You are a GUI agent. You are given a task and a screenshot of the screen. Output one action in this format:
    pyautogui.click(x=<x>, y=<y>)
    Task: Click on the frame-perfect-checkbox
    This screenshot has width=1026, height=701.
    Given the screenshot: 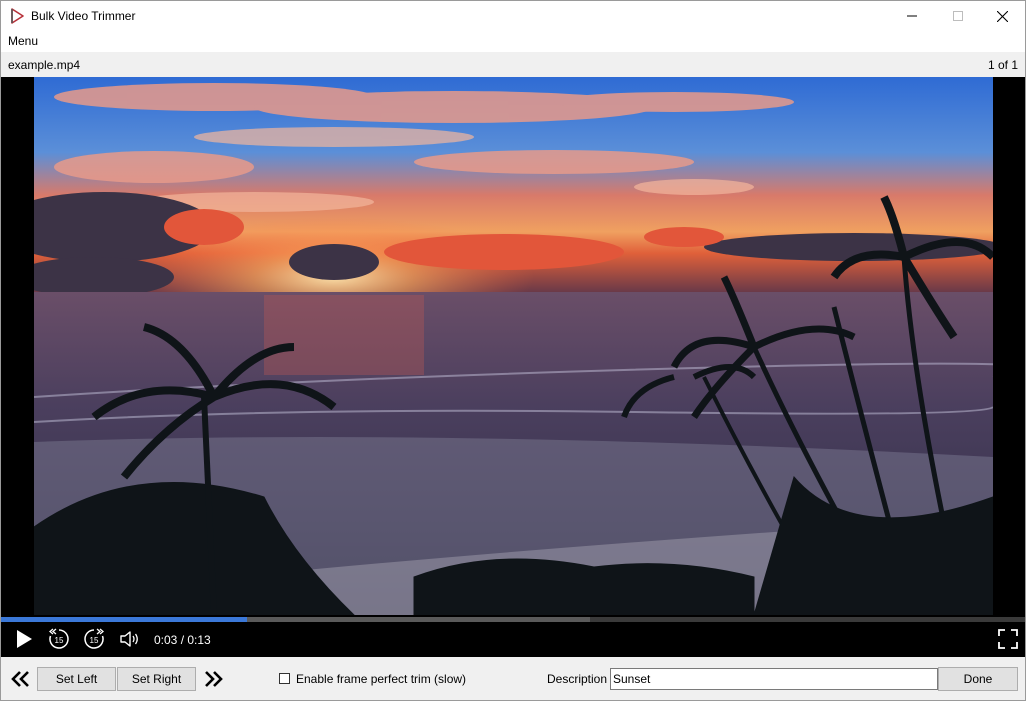 What is the action you would take?
    pyautogui.click(x=284, y=678)
    